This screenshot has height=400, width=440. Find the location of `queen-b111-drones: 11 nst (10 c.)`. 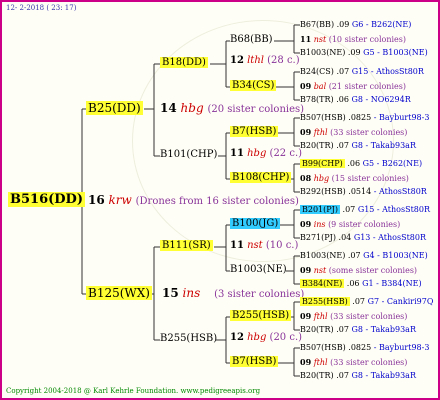

queen-b111-drones: 11 nst (10 c.) is located at coordinates (264, 245).